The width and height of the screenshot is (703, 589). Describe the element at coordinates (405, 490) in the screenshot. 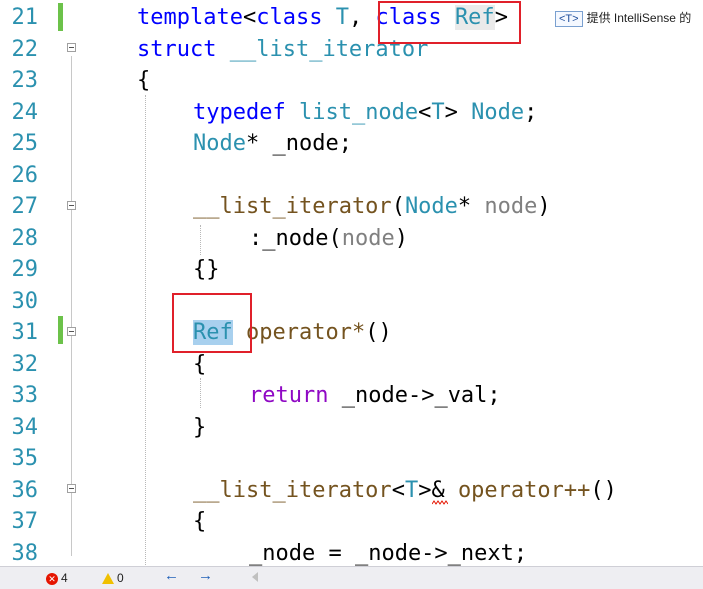

I see `code-text: __list_iterator<T>& operator++()` at that location.